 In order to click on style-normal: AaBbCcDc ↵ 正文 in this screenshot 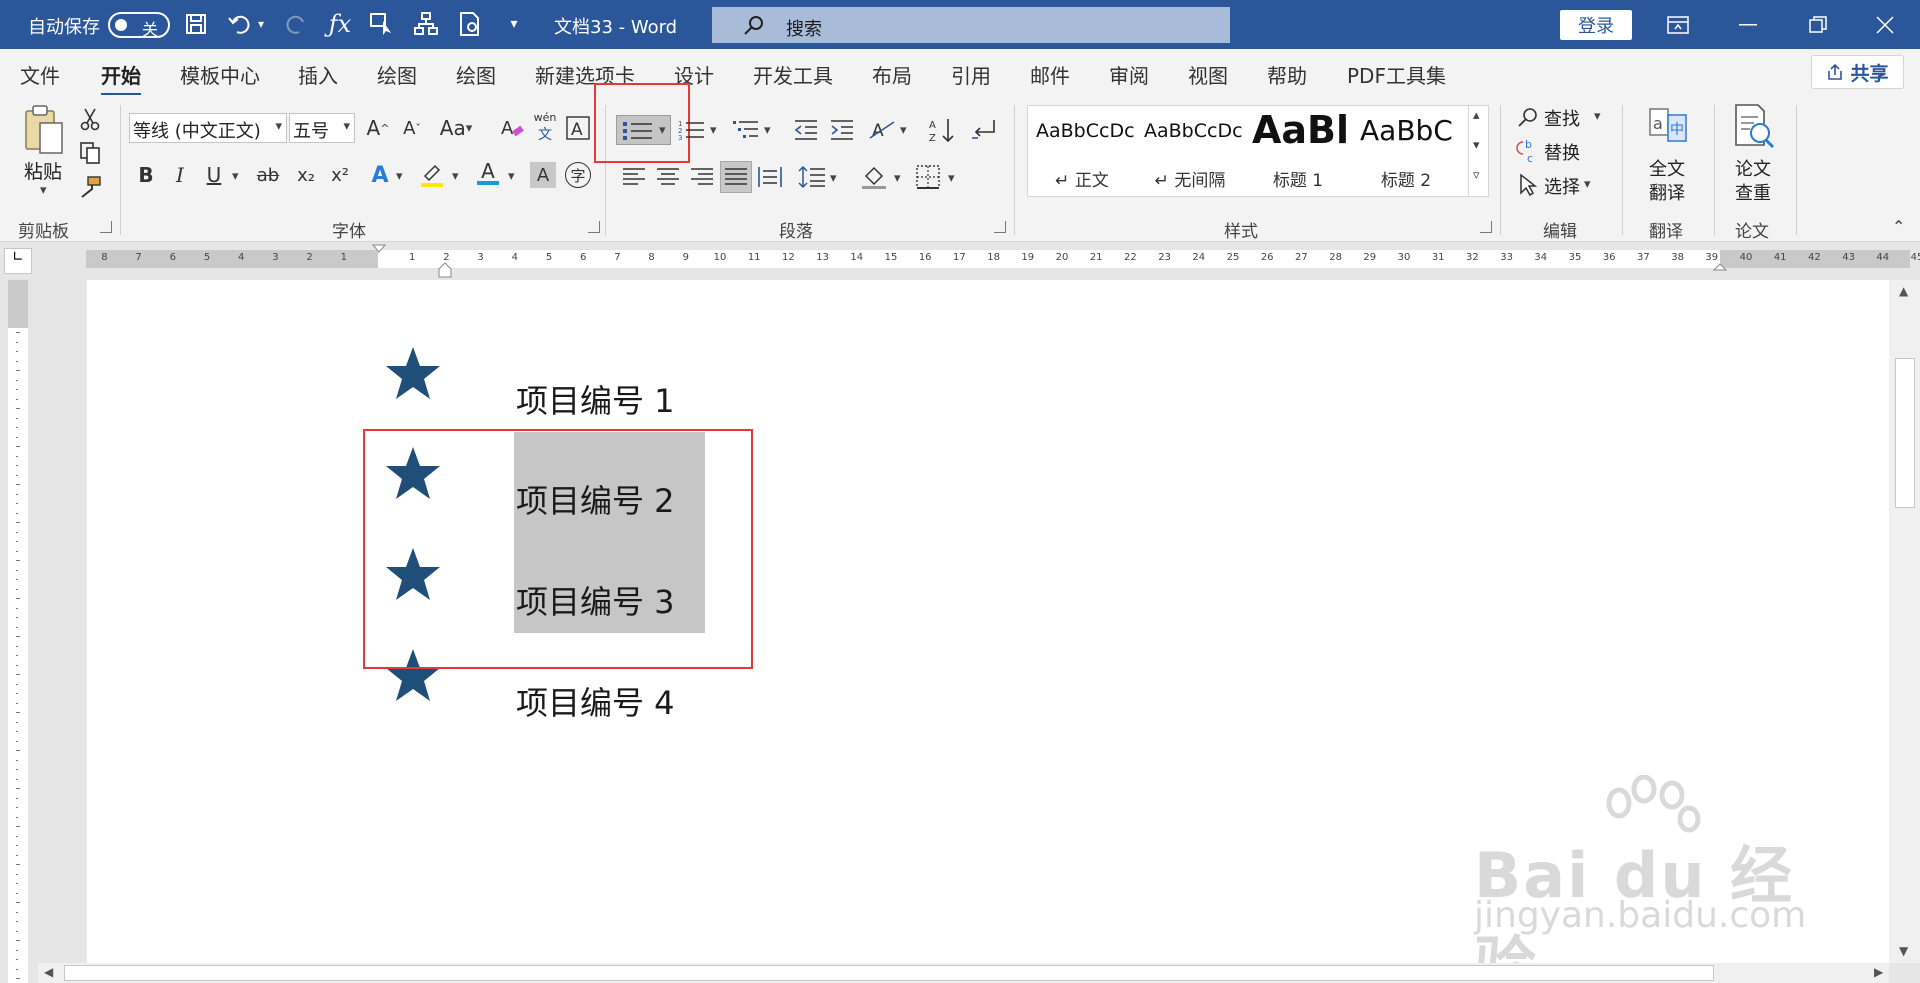, I will do `click(1082, 151)`.